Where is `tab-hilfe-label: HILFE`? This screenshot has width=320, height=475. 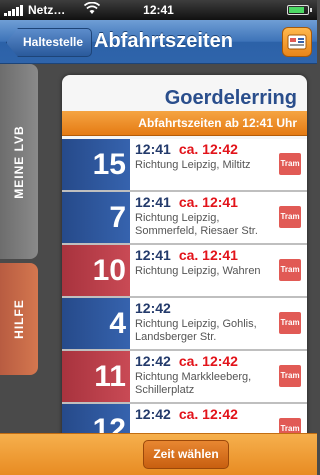 tab-hilfe-label: HILFE is located at coordinates (19, 319).